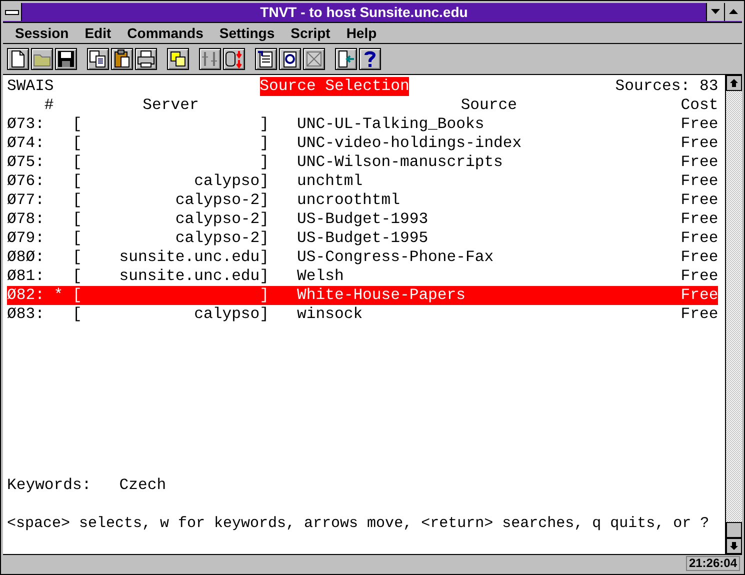 The image size is (745, 575). Describe the element at coordinates (170, 105) in the screenshot. I see `column-header: Server` at that location.